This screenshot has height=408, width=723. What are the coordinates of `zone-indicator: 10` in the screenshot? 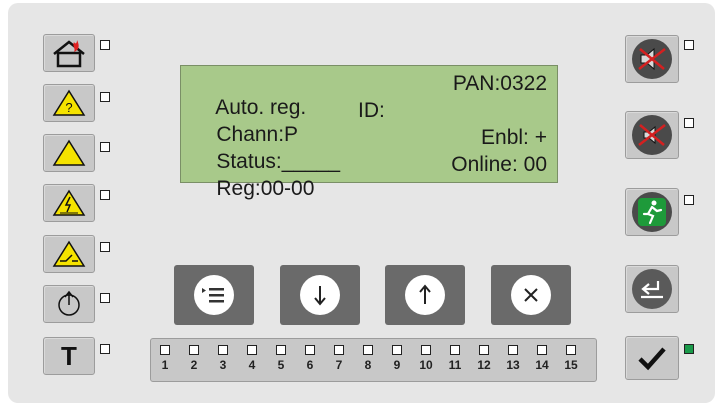 It's located at (426, 358).